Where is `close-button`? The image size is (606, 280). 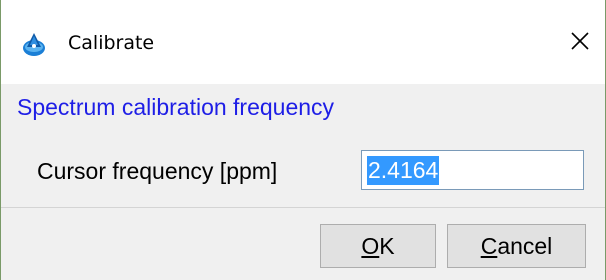 close-button is located at coordinates (580, 43).